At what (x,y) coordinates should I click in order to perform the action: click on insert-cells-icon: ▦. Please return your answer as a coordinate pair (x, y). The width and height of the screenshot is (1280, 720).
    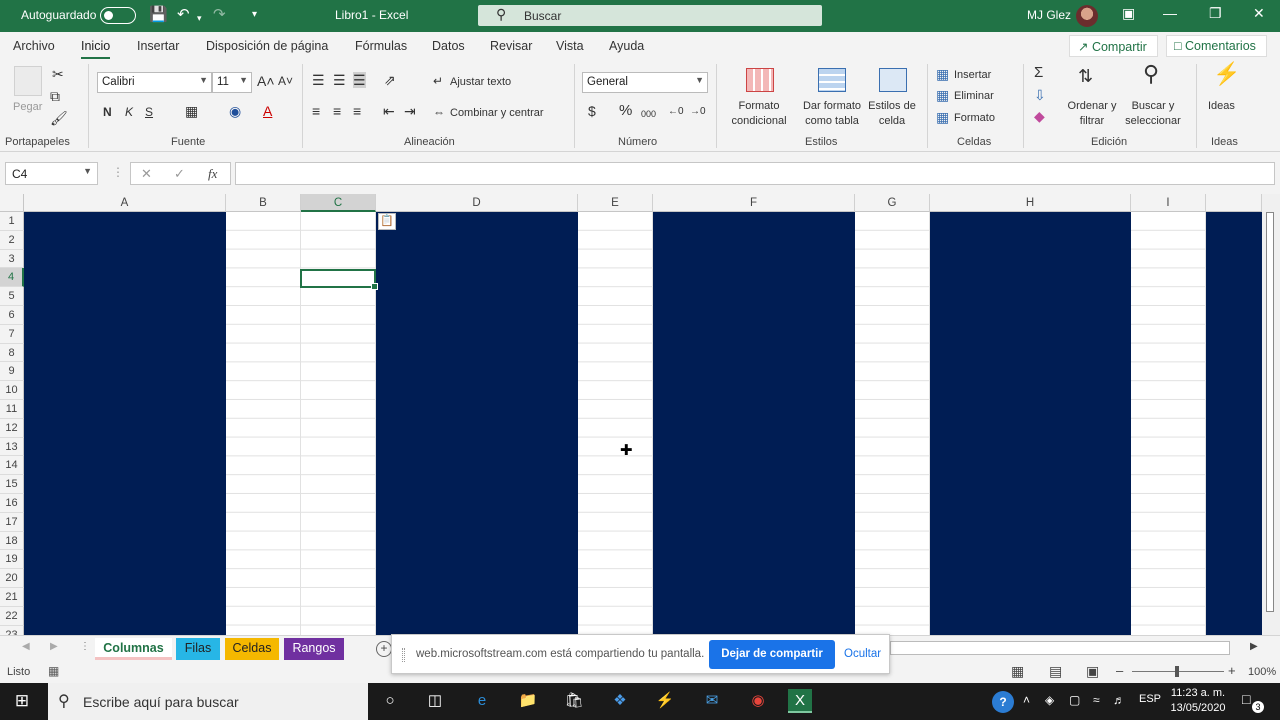
    Looking at the image, I should click on (942, 74).